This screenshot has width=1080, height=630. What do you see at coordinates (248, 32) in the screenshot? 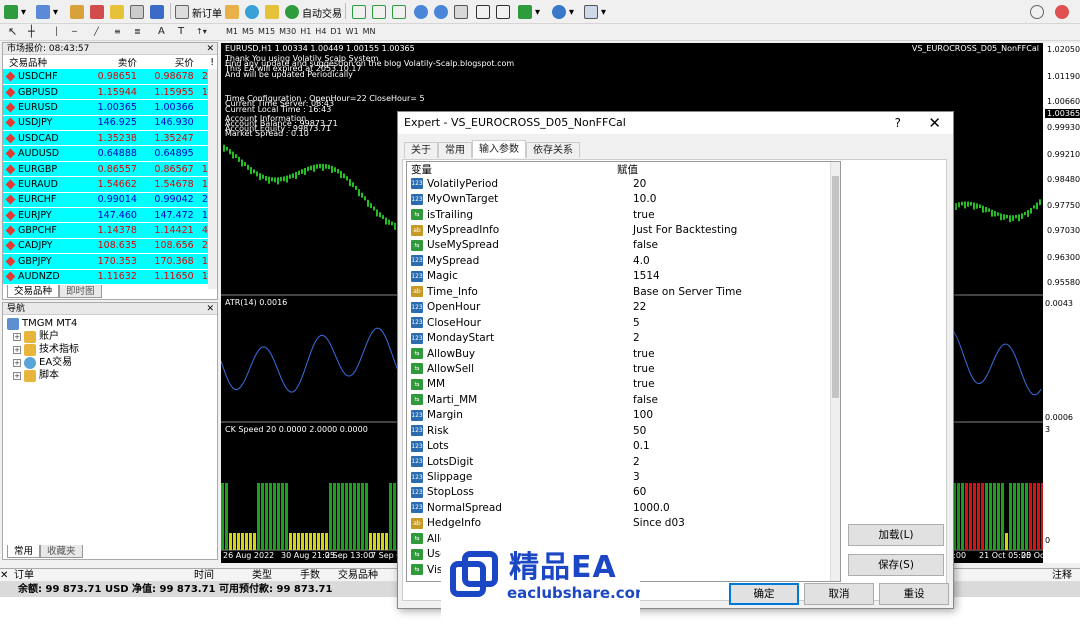
I see `timeframe-button: M5` at bounding box center [248, 32].